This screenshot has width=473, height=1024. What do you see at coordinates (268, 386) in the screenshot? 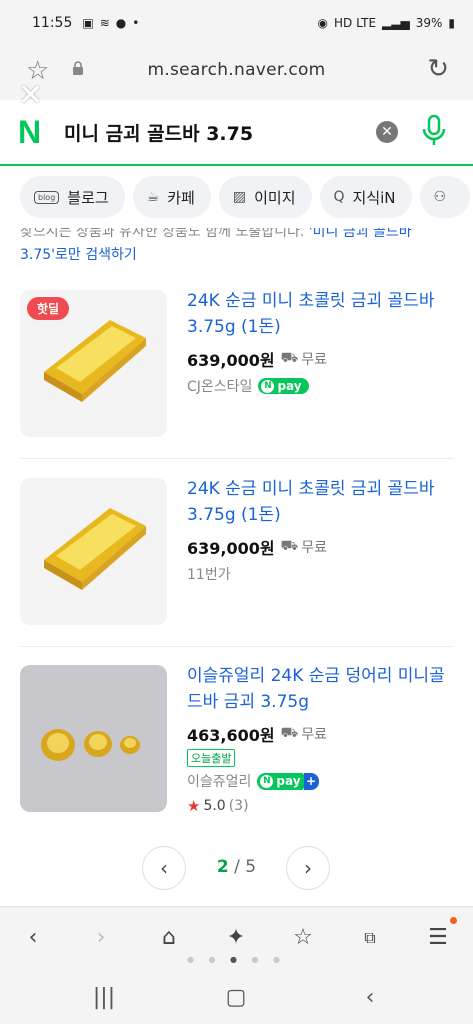
I see `npay-n-icon: N` at bounding box center [268, 386].